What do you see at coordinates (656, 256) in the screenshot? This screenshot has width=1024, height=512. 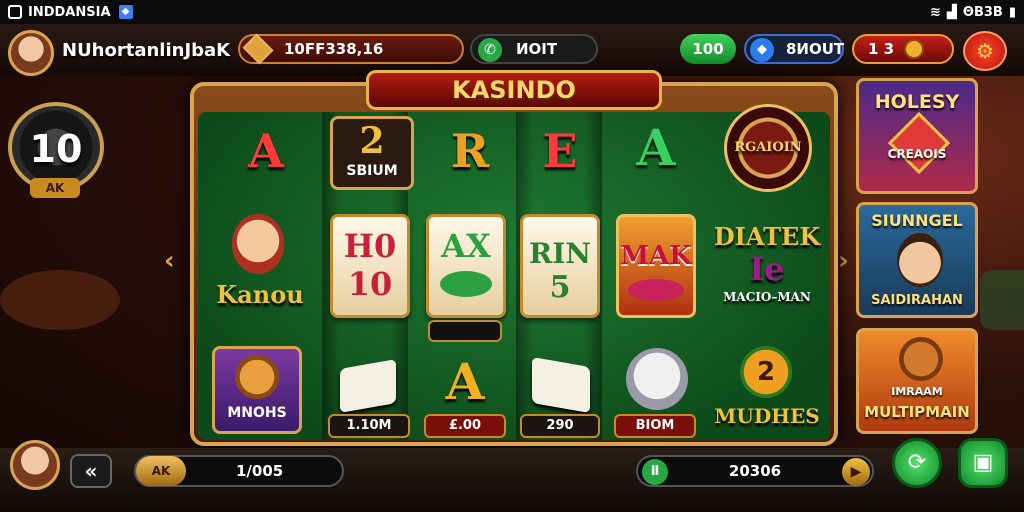 I see `slot-4-top: MAK` at bounding box center [656, 256].